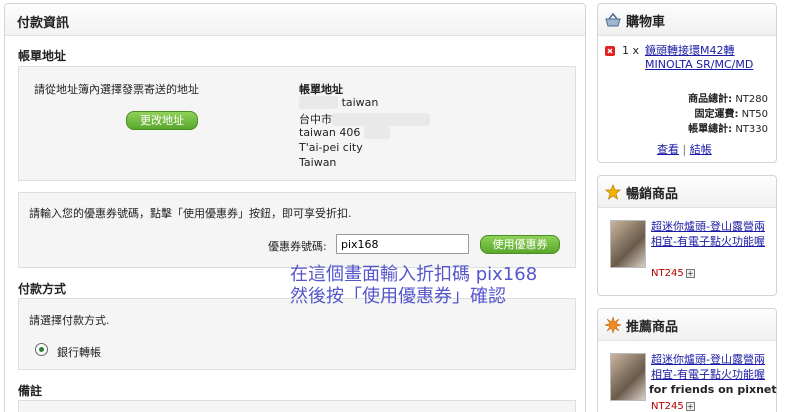  I want to click on payment-method-box: 請選擇付款方式. 銀行轉帳, so click(297, 334).